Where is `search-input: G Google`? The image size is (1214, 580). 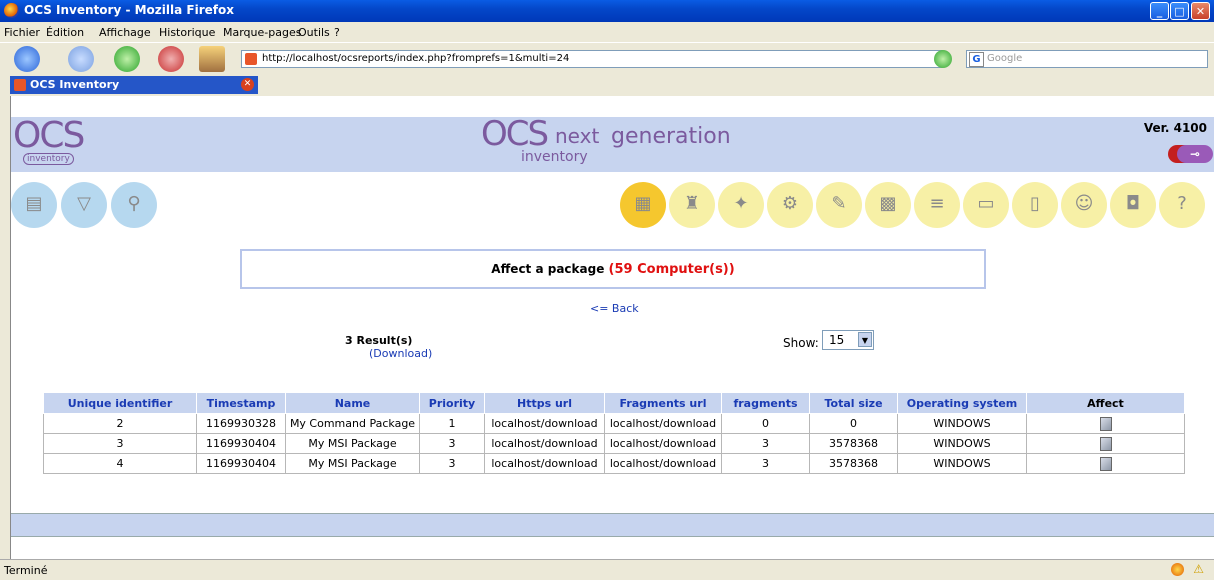 search-input: G Google is located at coordinates (1087, 59).